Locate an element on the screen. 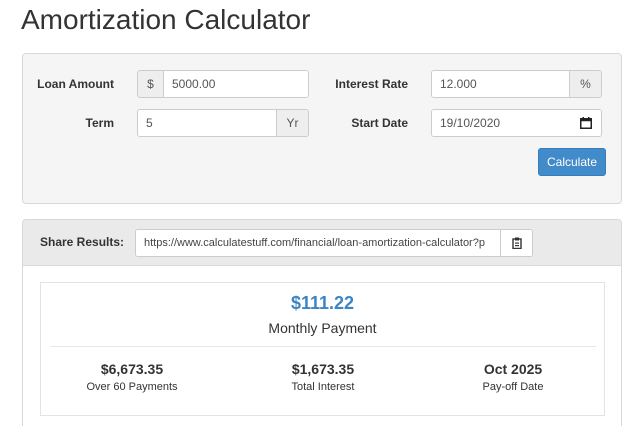 The image size is (635, 426). total-interest-label: Total Interest is located at coordinates (323, 387).